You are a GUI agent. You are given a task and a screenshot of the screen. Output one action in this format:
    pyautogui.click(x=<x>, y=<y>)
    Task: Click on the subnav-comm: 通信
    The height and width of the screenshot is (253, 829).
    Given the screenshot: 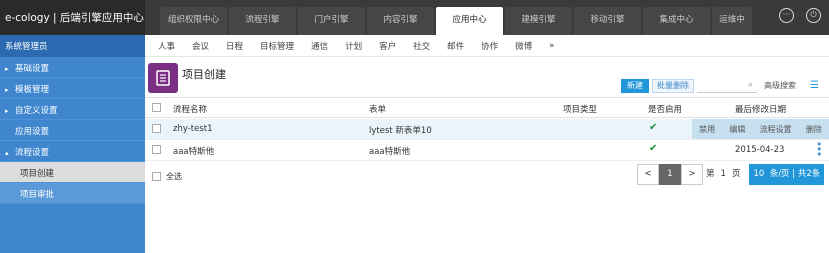 What is the action you would take?
    pyautogui.click(x=319, y=46)
    